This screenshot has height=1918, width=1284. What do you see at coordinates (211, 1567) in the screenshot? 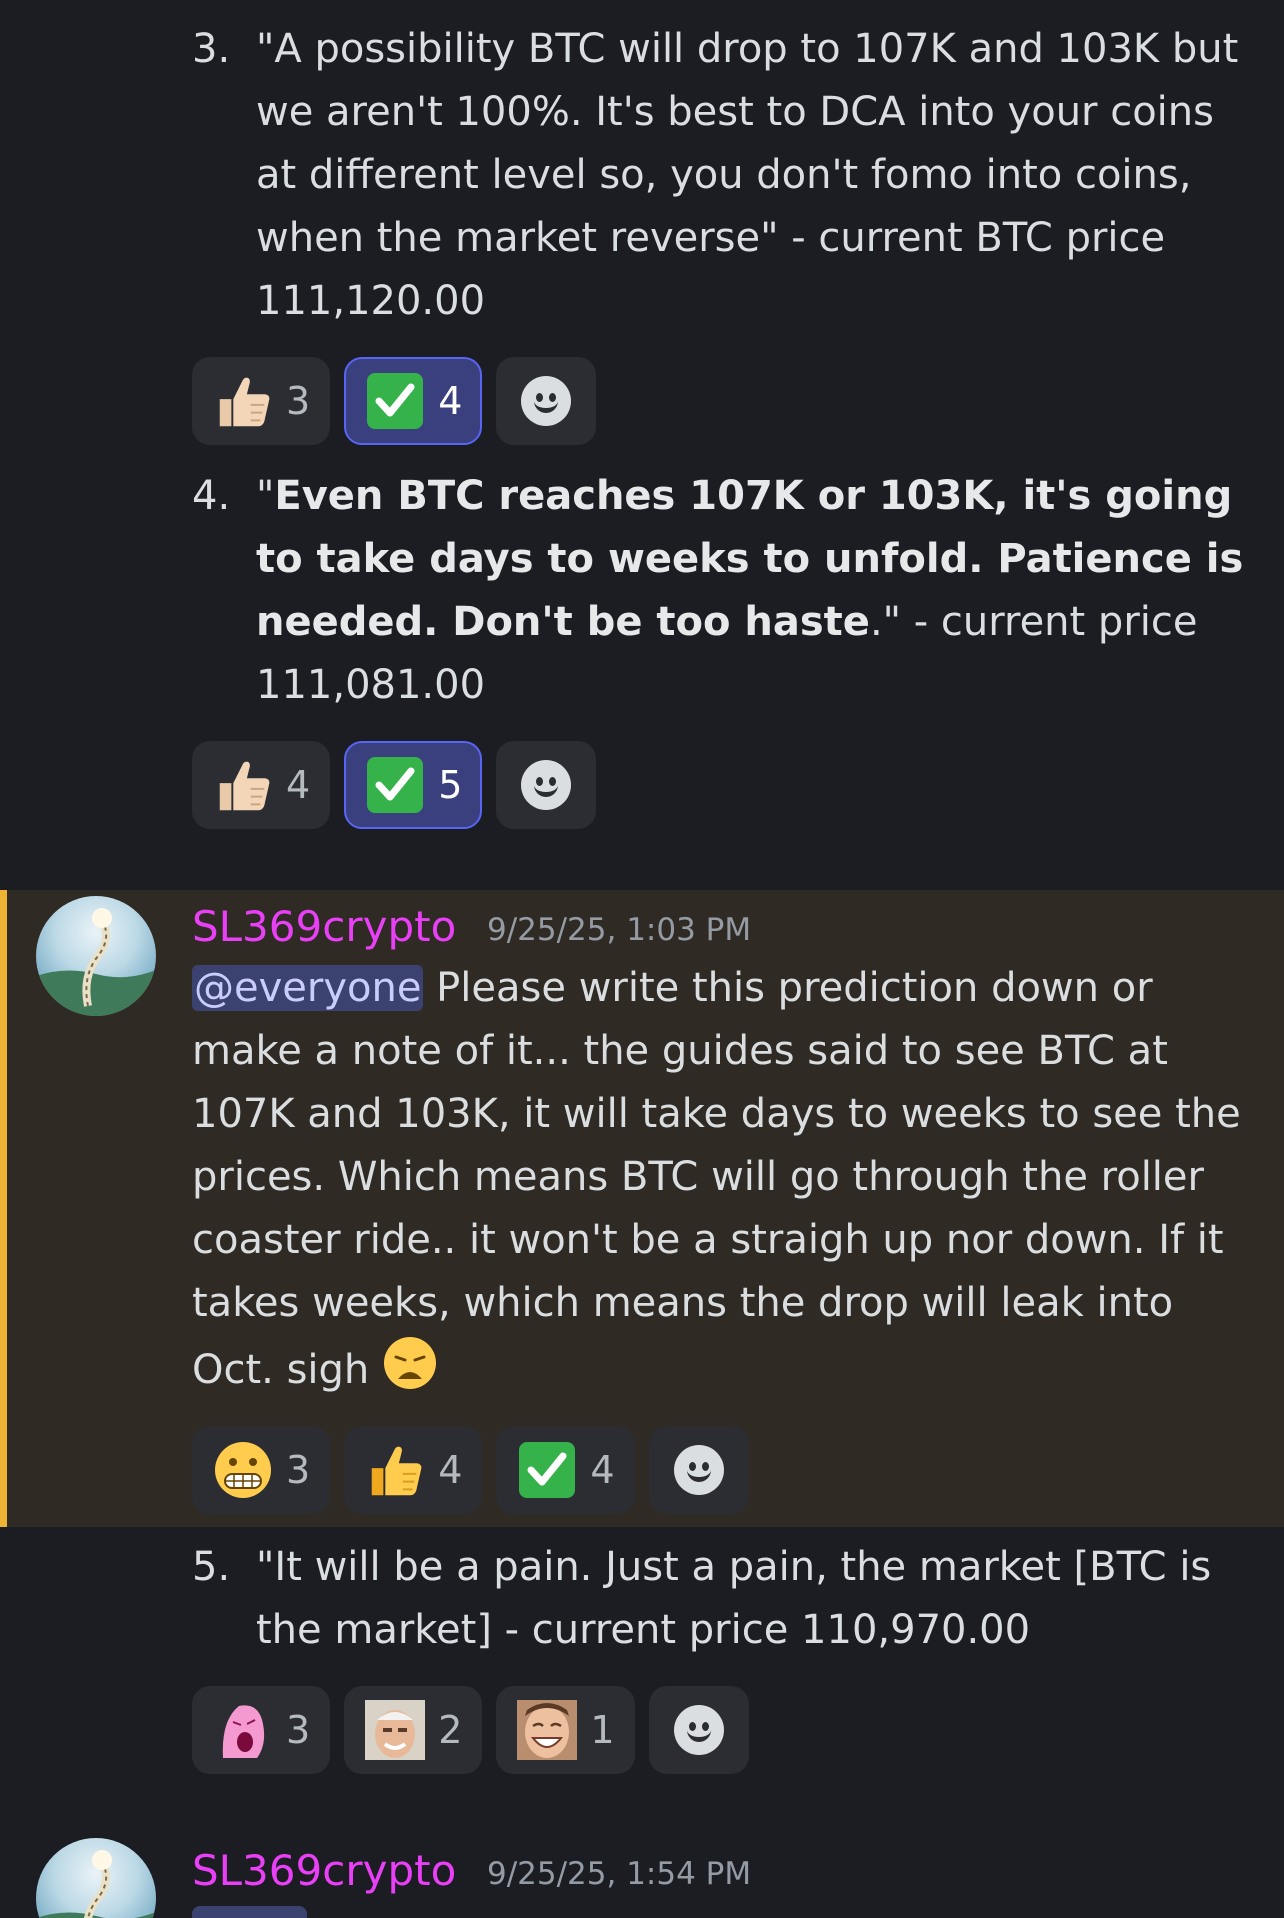
I see `list-number: 5.` at bounding box center [211, 1567].